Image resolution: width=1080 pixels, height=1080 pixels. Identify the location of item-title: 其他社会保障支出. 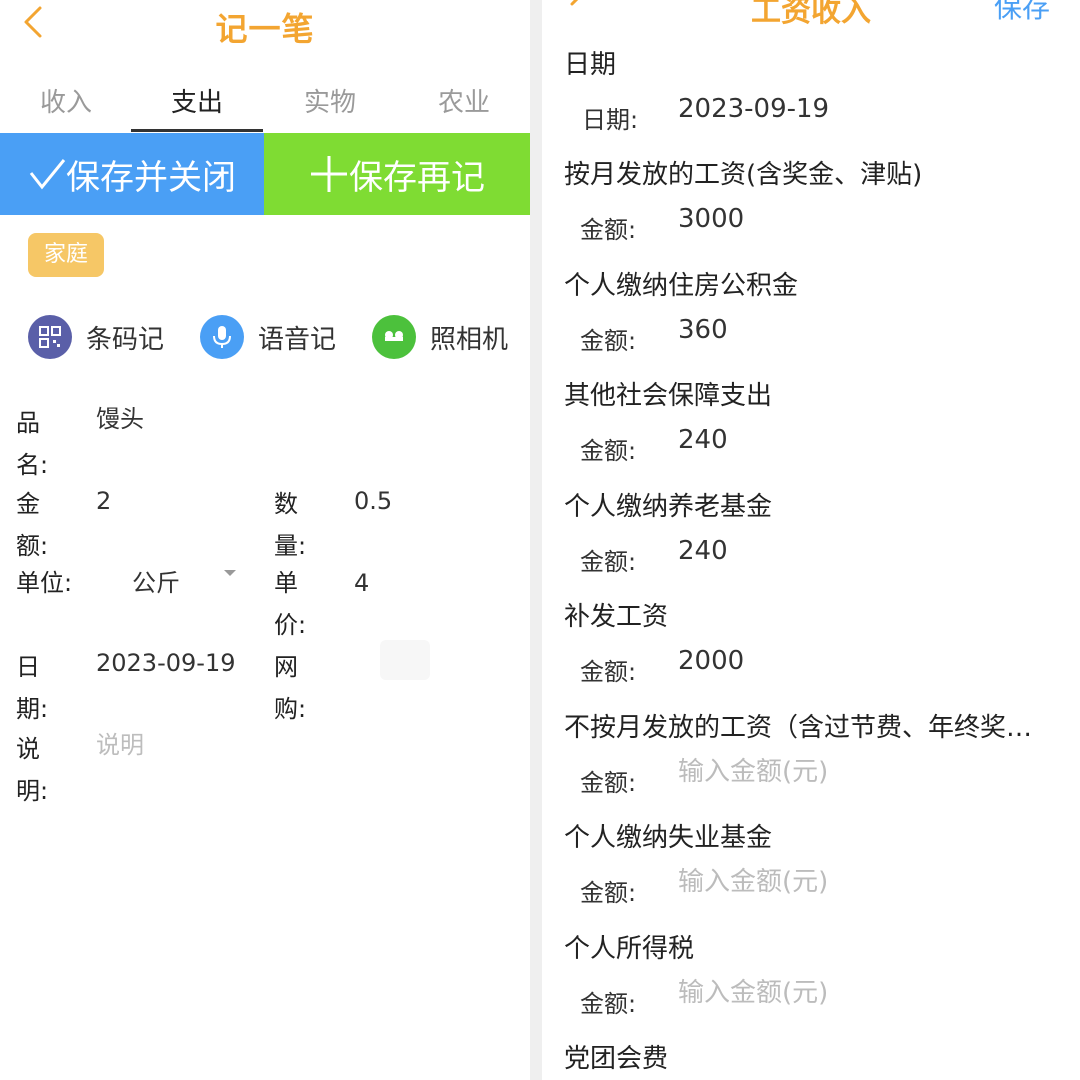
(668, 396).